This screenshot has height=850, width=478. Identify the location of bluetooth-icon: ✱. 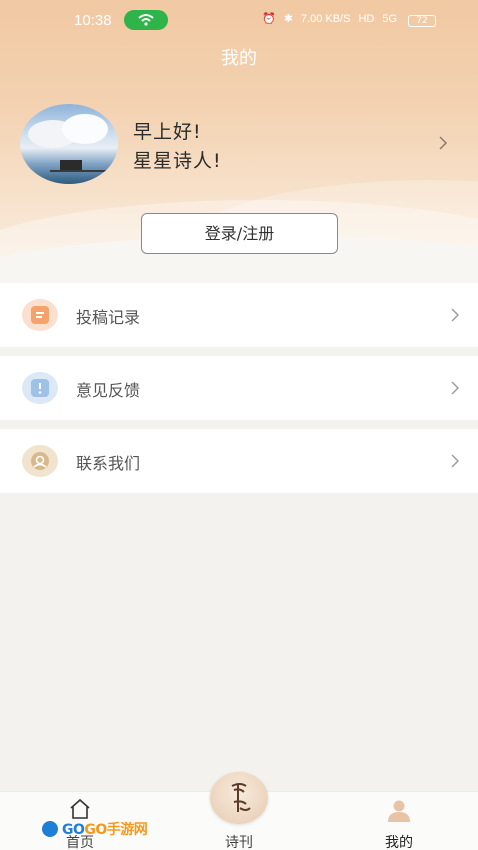
(288, 19).